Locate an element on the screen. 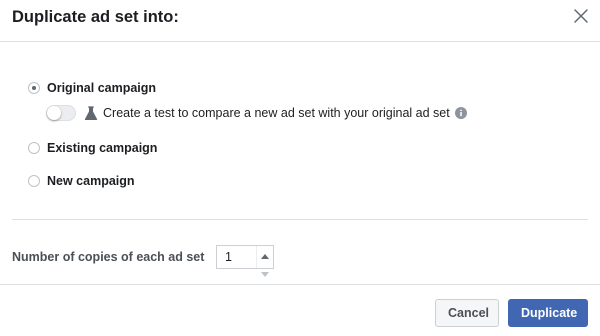 The image size is (600, 336). toggle-knob is located at coordinates (54, 113).